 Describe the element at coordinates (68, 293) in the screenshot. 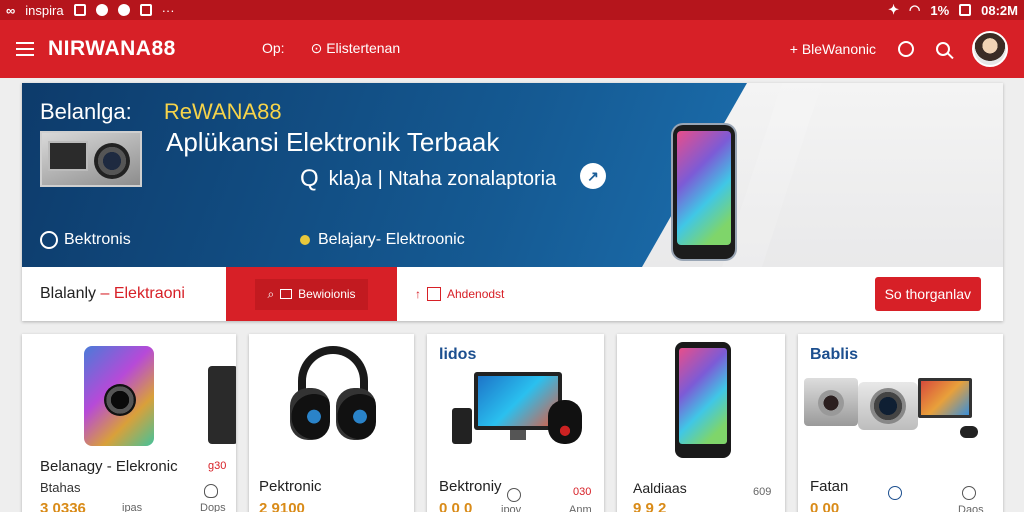

I see `category-label-dark: Blalanly` at that location.